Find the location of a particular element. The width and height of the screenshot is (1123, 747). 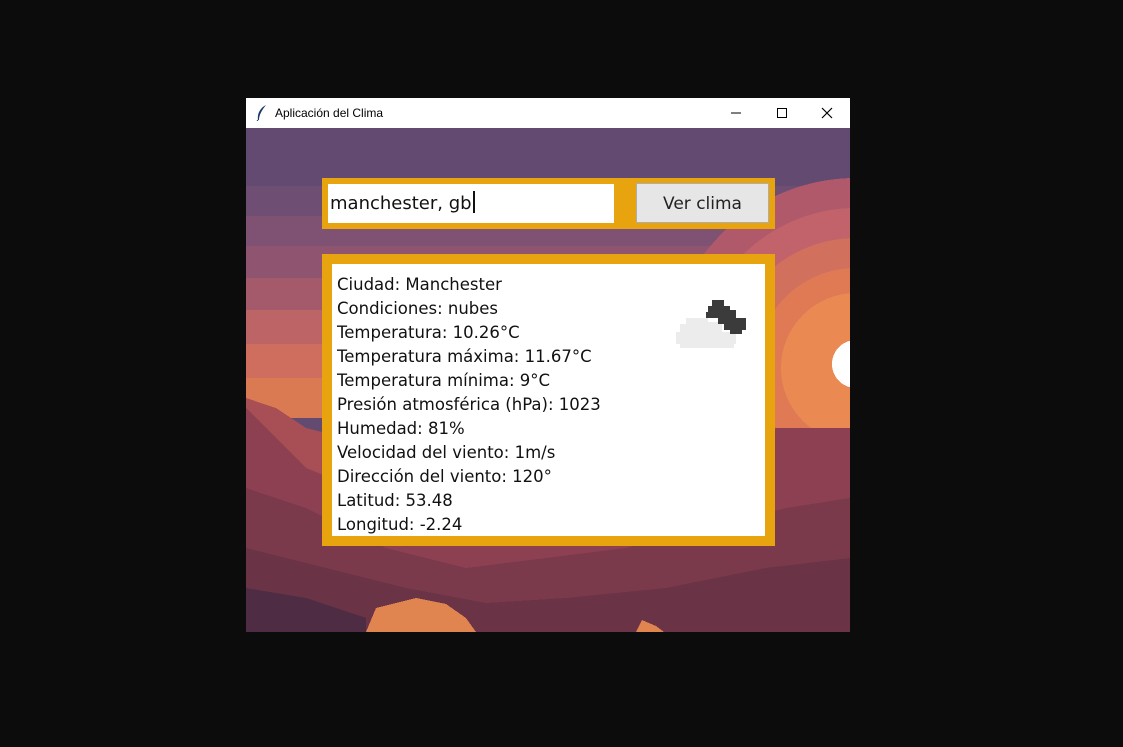

city-search-input: manchester, gb is located at coordinates (471, 203).